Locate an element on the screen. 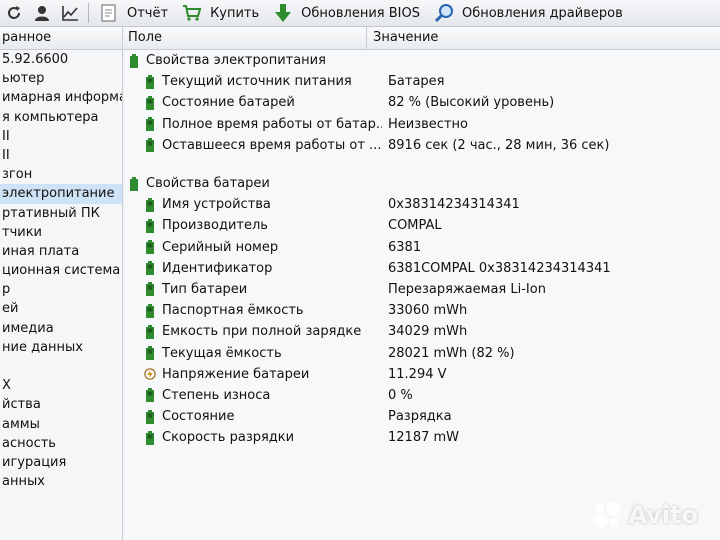  field-label: Текущий источник питания is located at coordinates (257, 82).